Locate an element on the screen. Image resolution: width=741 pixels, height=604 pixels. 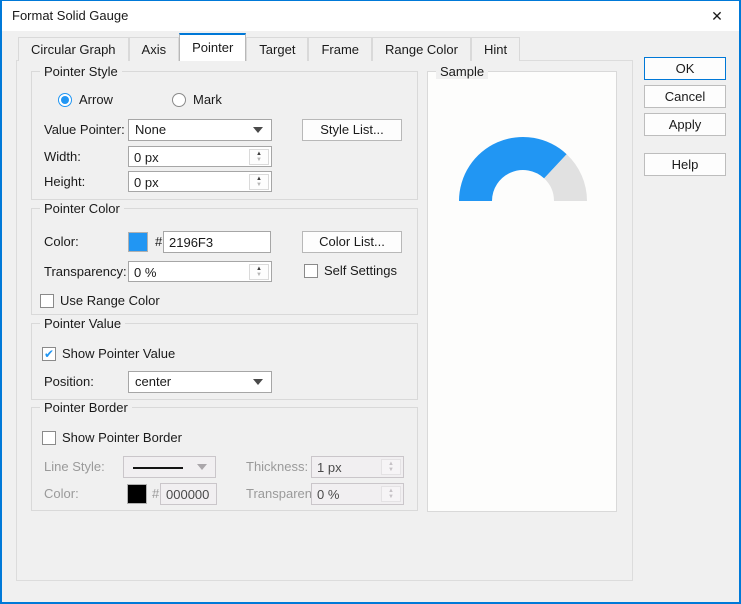
cancel-button-label: Cancel is located at coordinates (685, 96).